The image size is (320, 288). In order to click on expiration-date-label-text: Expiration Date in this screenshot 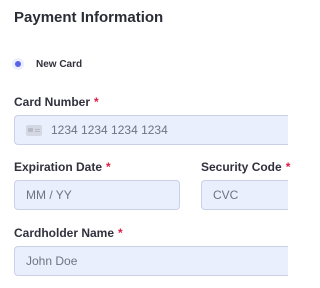, I will do `click(58, 167)`.